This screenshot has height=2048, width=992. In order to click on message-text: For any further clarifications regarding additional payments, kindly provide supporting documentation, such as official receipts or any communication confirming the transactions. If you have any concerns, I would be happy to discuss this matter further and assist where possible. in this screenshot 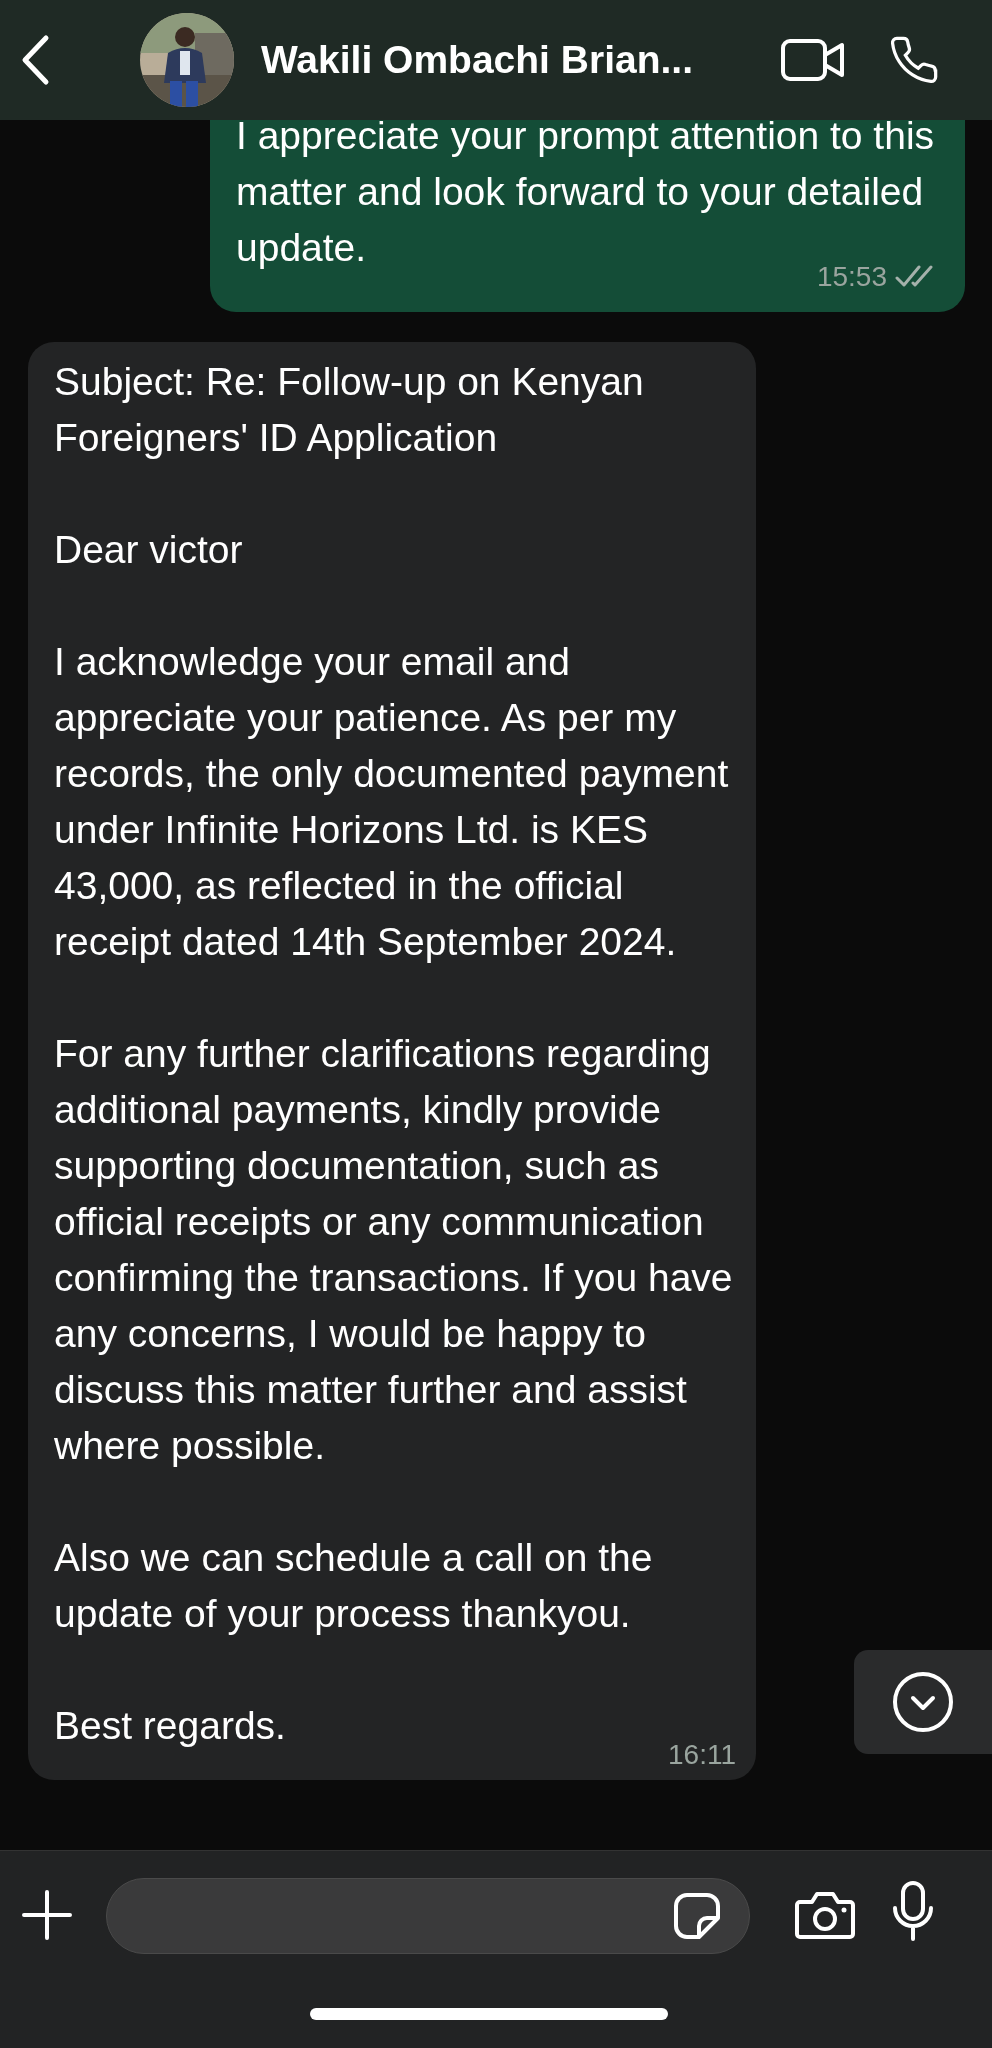, I will do `click(394, 1250)`.